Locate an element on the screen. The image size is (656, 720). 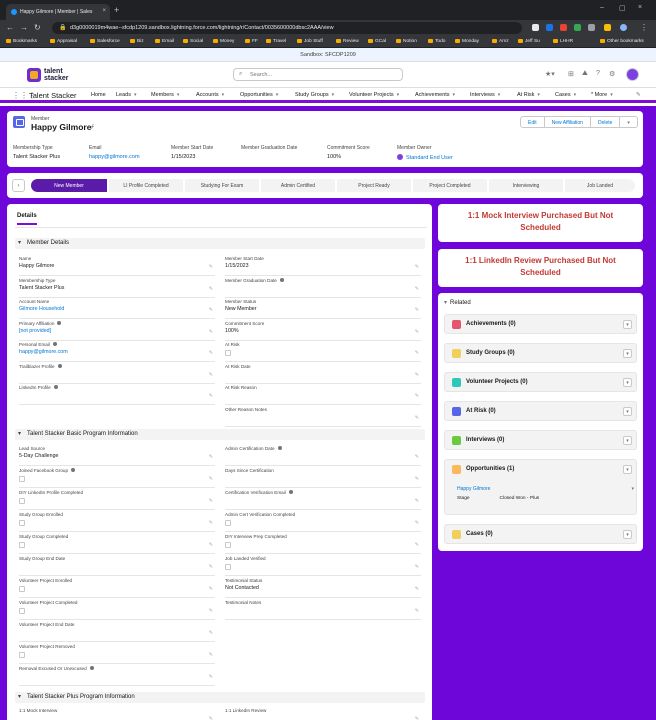
bookmark-item: Social is located at coordinates (193, 41).